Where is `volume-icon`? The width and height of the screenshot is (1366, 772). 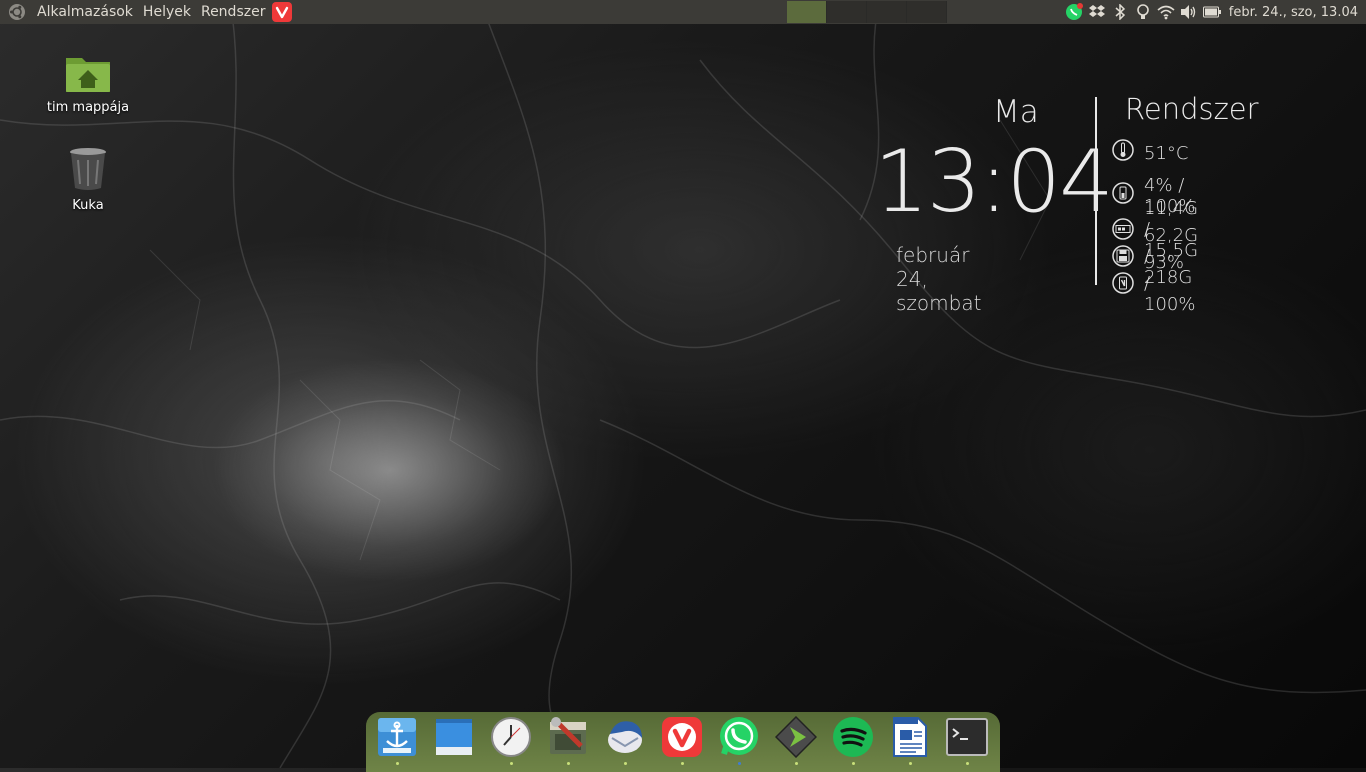 volume-icon is located at coordinates (1189, 12).